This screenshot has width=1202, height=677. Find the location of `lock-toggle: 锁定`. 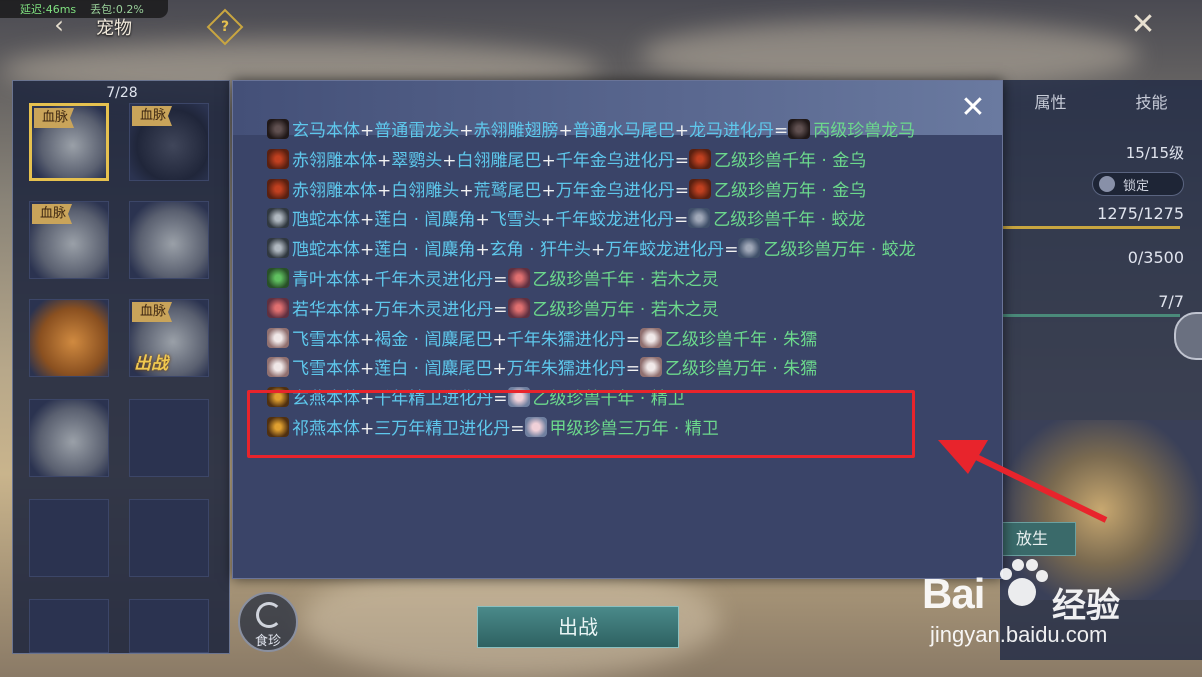

lock-toggle: 锁定 is located at coordinates (1138, 184).